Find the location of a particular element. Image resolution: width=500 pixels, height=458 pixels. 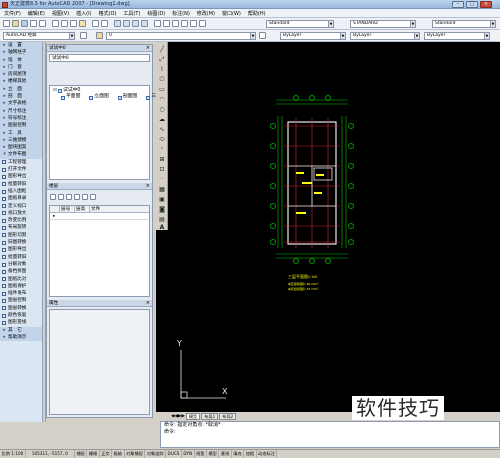

left-menu-item: 插入图框 is located at coordinates (21, 191).